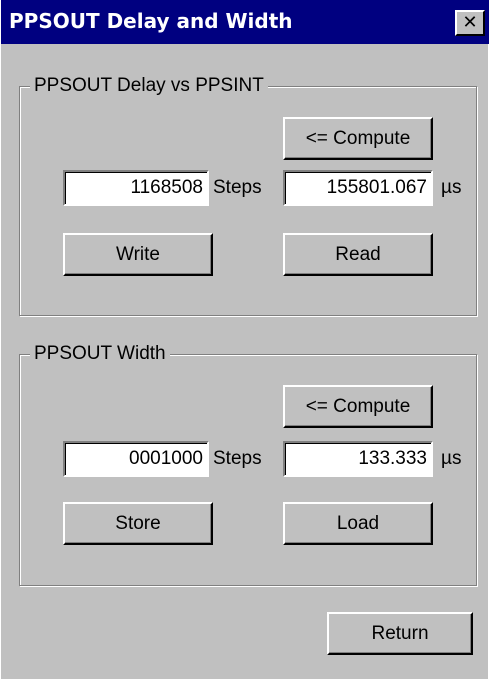 This screenshot has height=679, width=493. What do you see at coordinates (358, 459) in the screenshot?
I see `width-time-input` at bounding box center [358, 459].